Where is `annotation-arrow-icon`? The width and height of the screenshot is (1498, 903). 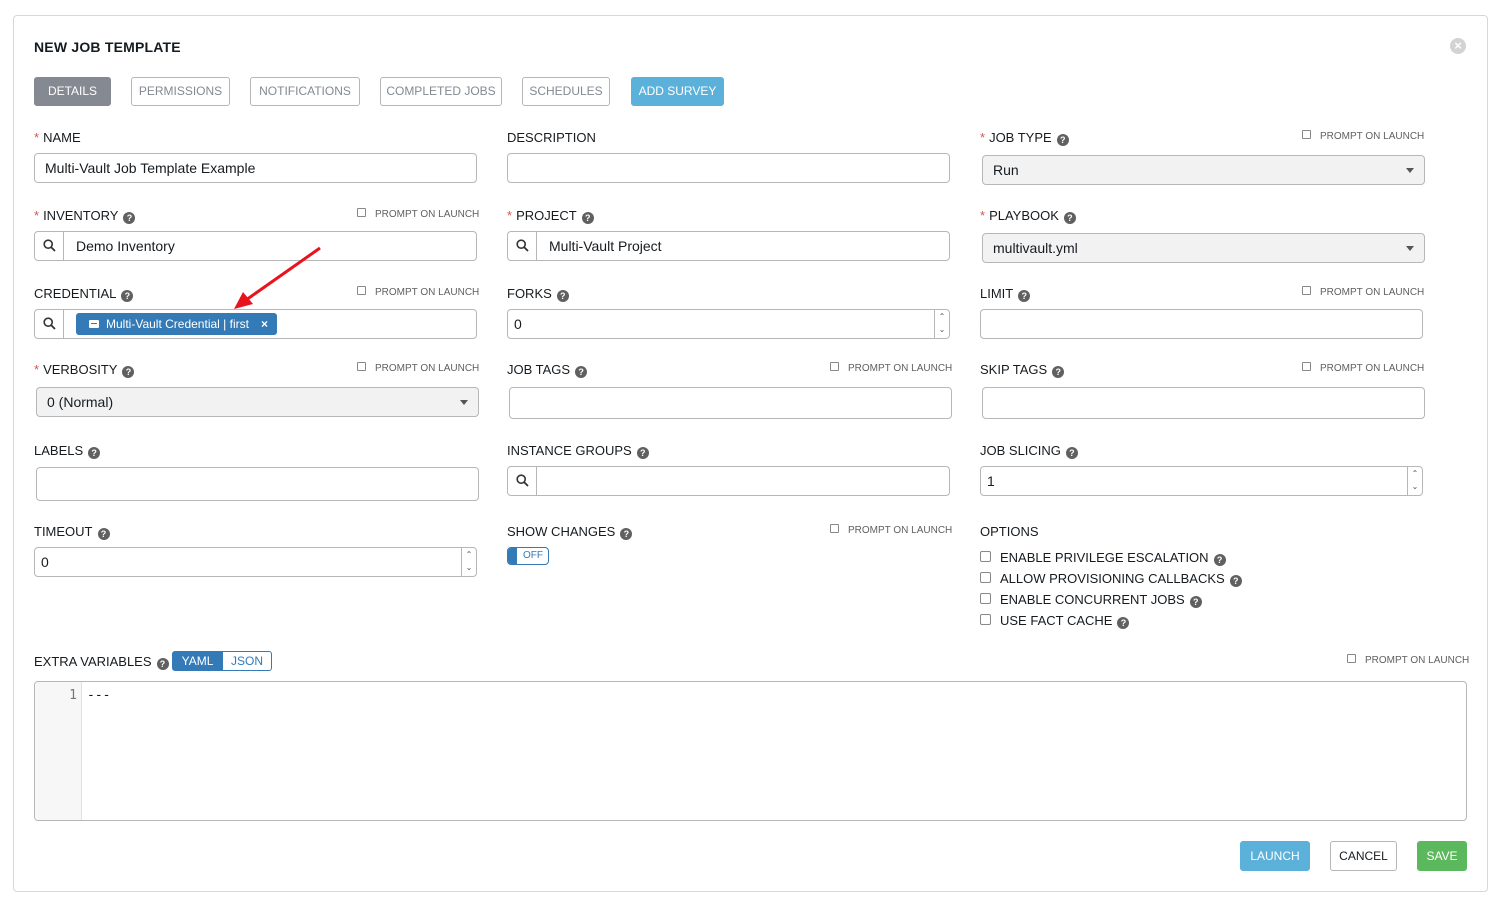 annotation-arrow-icon is located at coordinates (277, 277).